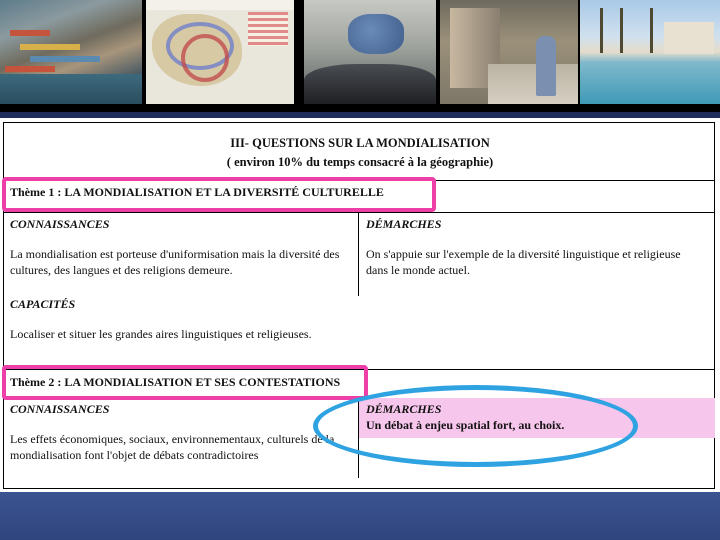 This screenshot has width=720, height=540. I want to click on slum-street-photo, so click(509, 52).